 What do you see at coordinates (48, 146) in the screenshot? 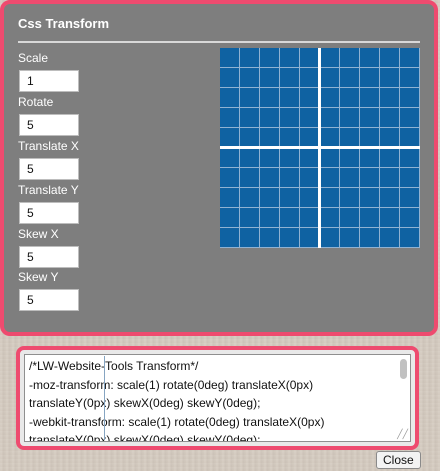
I see `translate-x-label: Translate X` at bounding box center [48, 146].